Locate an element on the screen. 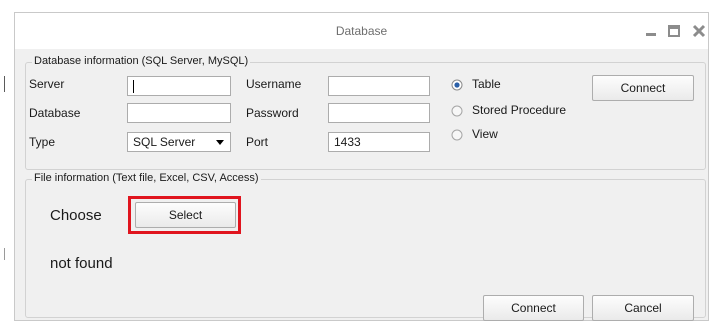 Image resolution: width=709 pixels, height=321 pixels. port-input: 1433 is located at coordinates (379, 142).